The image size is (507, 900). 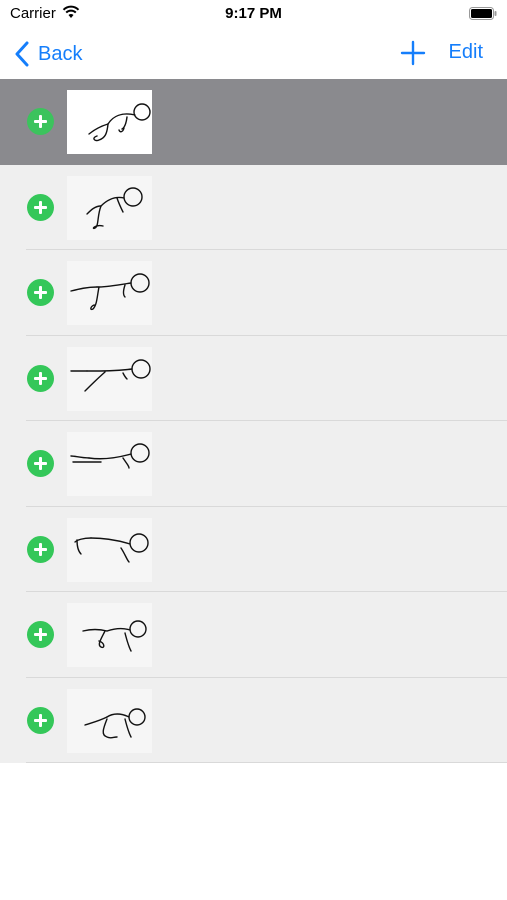 I want to click on edit-button: Edit, so click(x=466, y=52).